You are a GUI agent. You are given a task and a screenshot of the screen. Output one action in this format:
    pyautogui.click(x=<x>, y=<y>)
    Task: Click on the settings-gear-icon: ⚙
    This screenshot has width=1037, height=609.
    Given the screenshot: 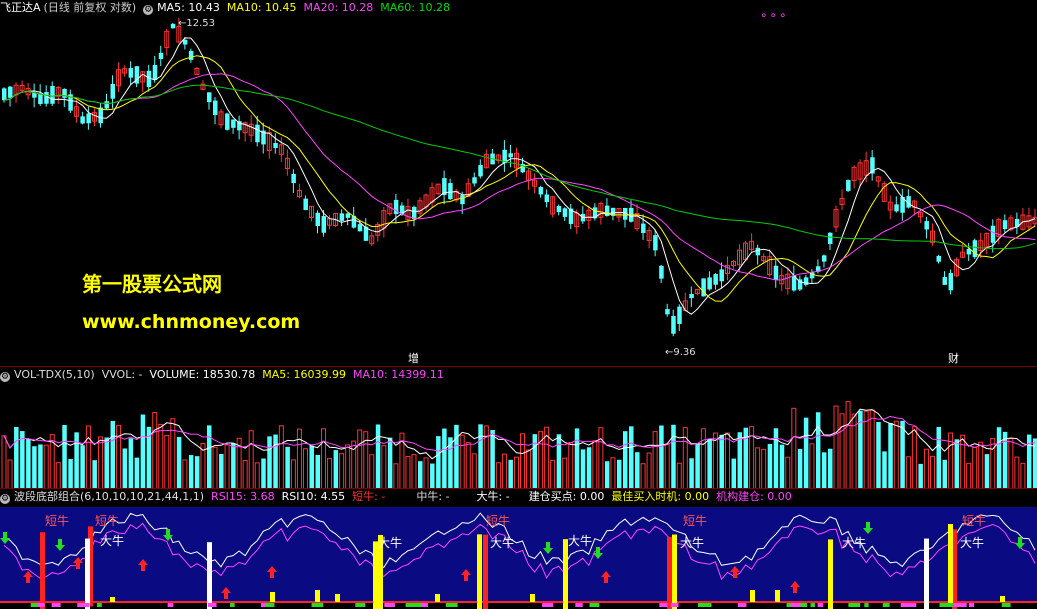 What is the action you would take?
    pyautogui.click(x=148, y=10)
    